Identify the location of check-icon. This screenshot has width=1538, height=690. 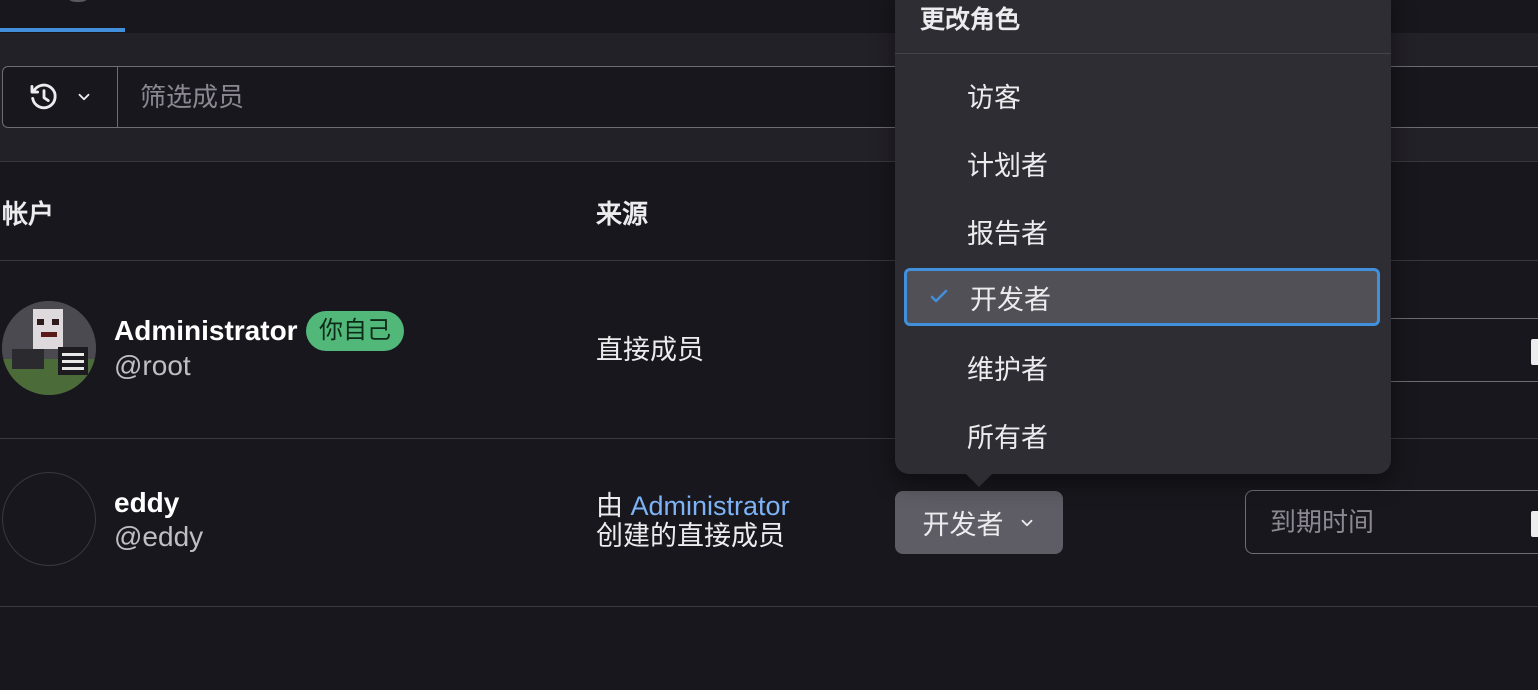
(939, 296).